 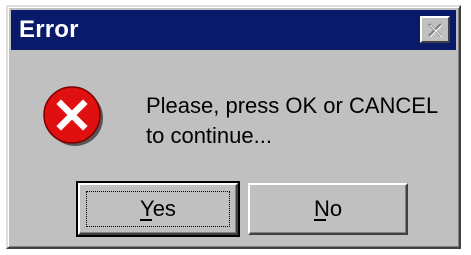 I want to click on title-bar: Error, so click(x=233, y=30).